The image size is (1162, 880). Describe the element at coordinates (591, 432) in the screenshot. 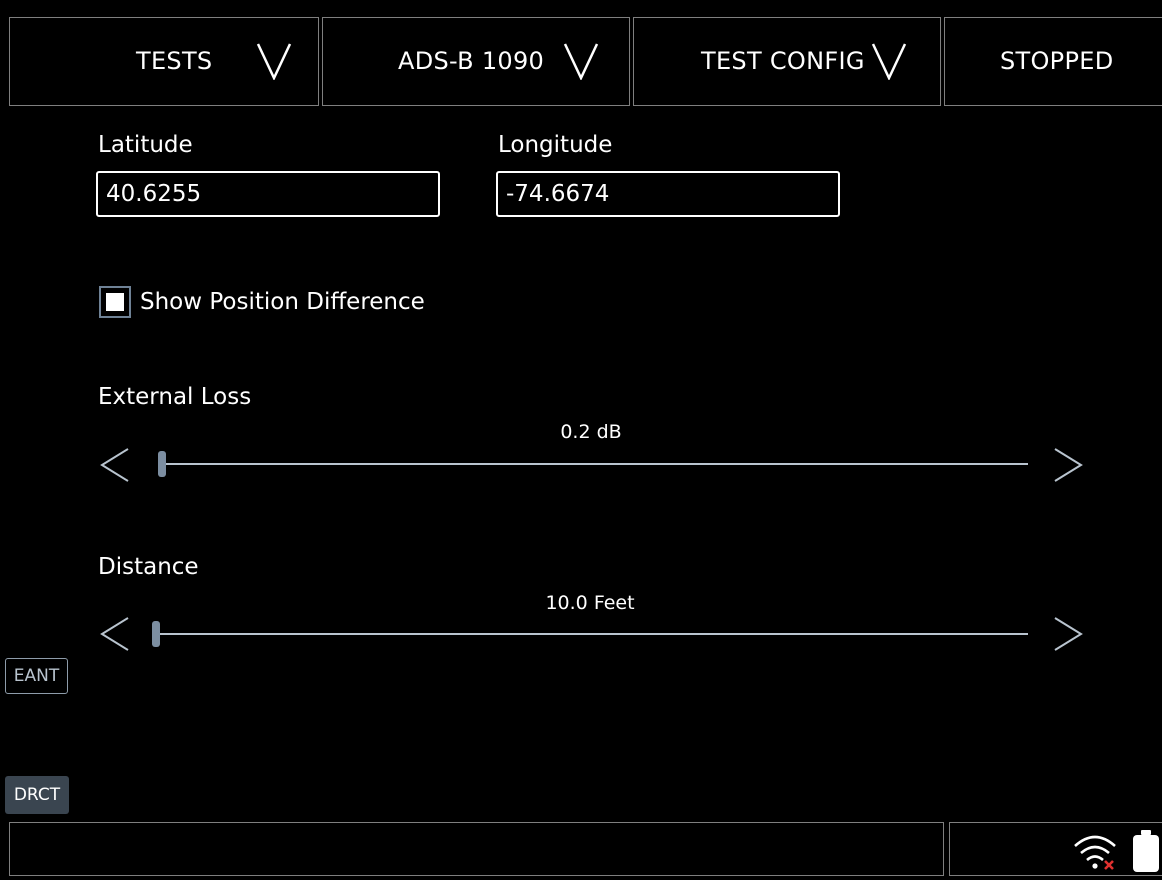

I see `external-loss-value: 0.2 dB` at that location.